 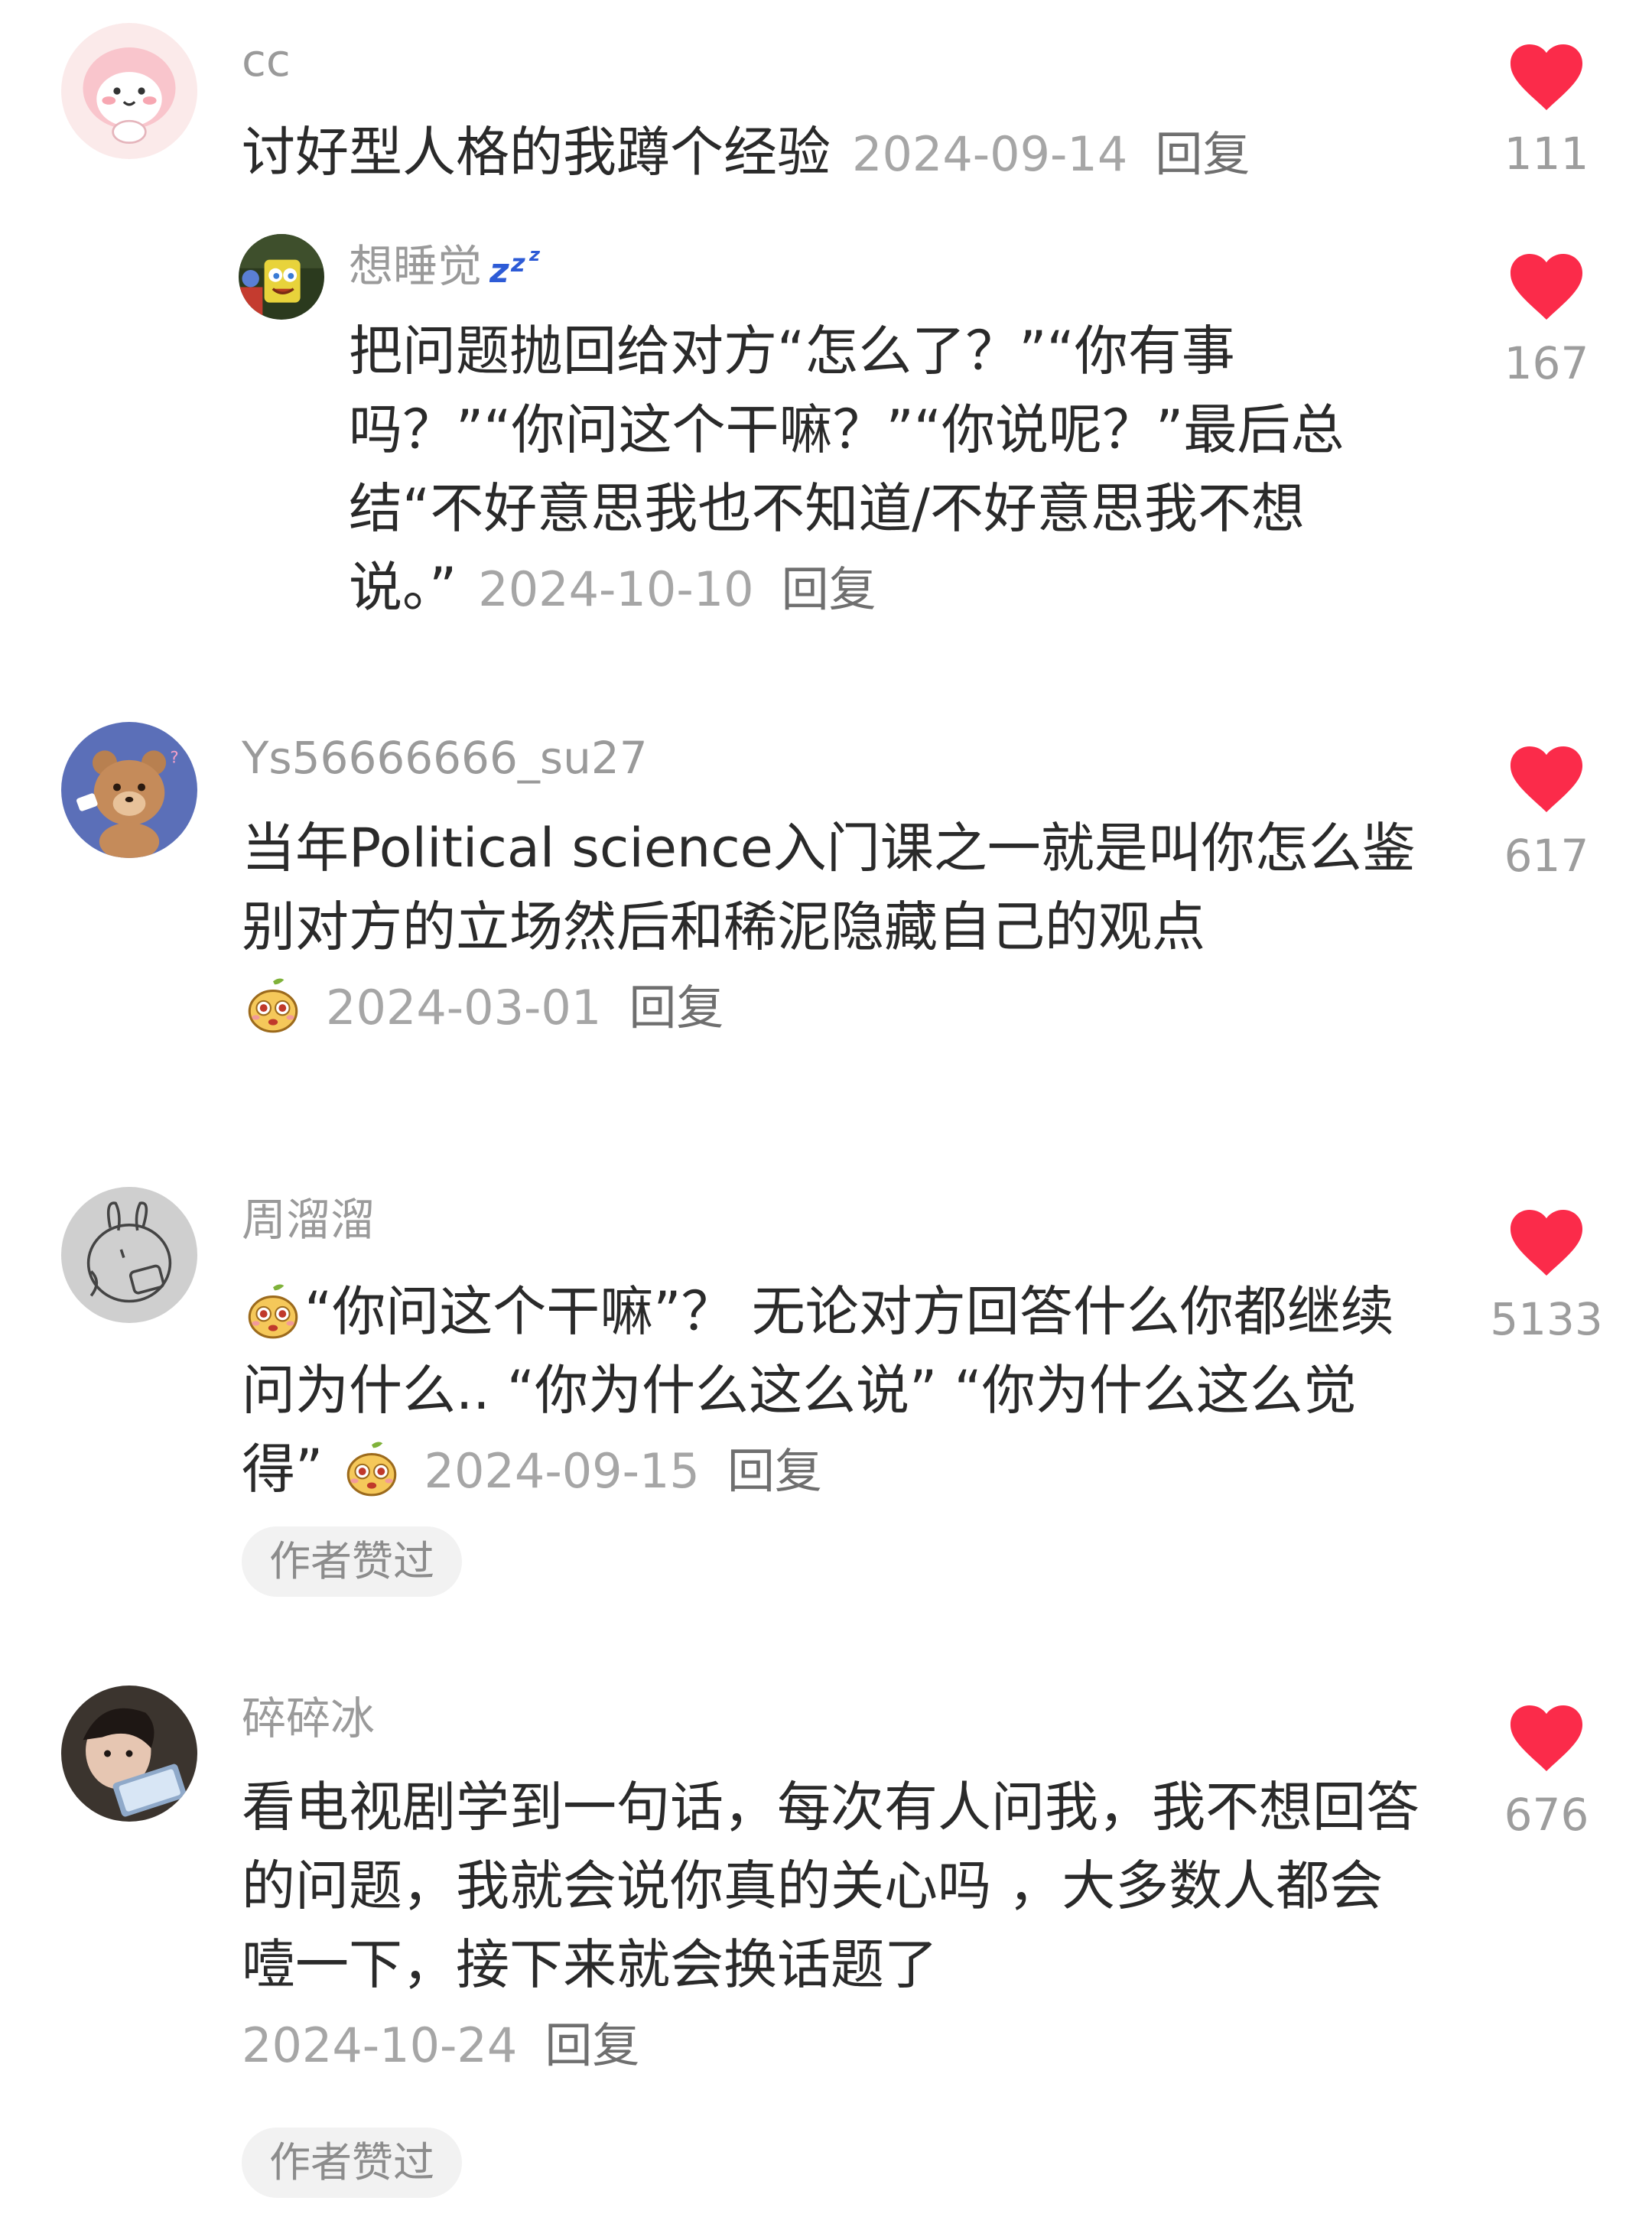 What do you see at coordinates (616, 589) in the screenshot?
I see `comment-date: 2024-10-10` at bounding box center [616, 589].